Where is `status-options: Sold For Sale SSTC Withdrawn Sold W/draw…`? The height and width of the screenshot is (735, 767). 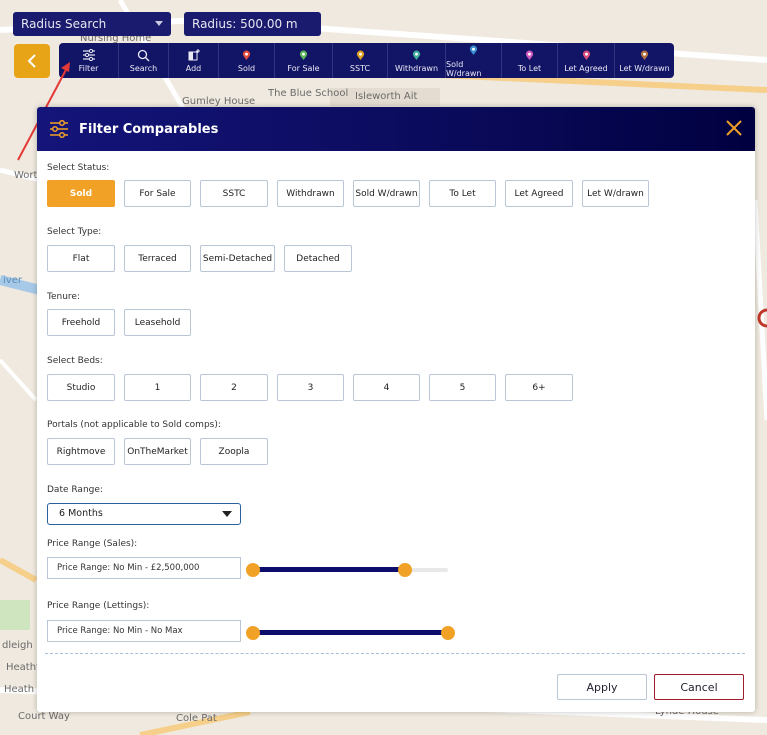
status-options: Sold For Sale SSTC Withdrawn Sold W/draw… is located at coordinates (348, 193).